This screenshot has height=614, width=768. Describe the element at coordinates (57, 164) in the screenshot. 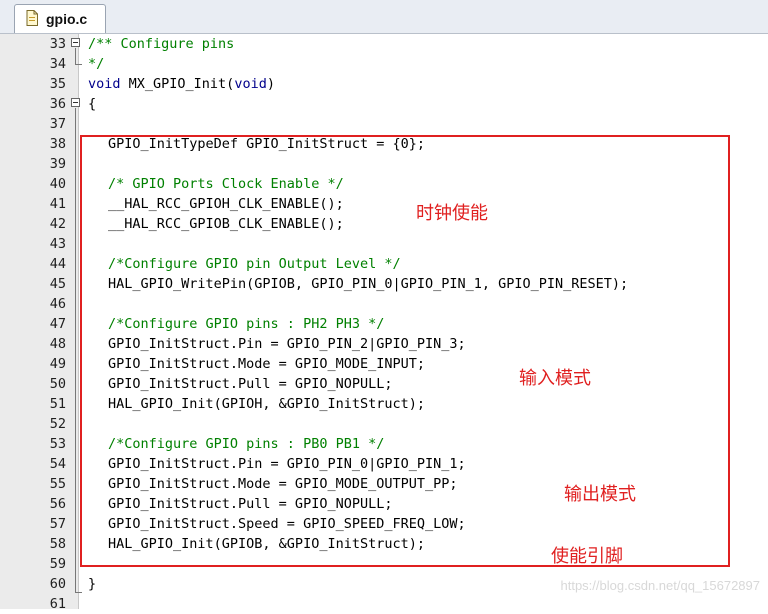

I see `line-number: 39` at that location.